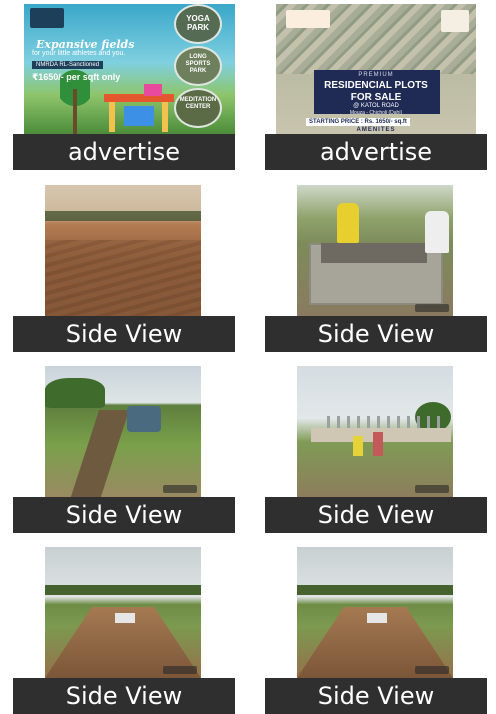  Describe the element at coordinates (376, 75) in the screenshot. I see `ad-line1: PREMIUM` at that location.